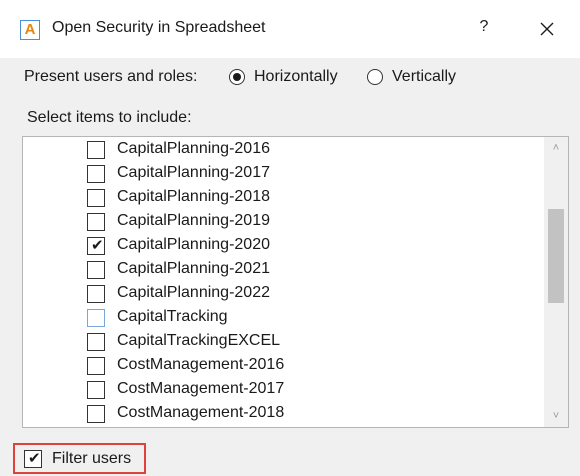 The height and width of the screenshot is (476, 580). I want to click on list-scrollbar: ˄ ˅, so click(556, 282).